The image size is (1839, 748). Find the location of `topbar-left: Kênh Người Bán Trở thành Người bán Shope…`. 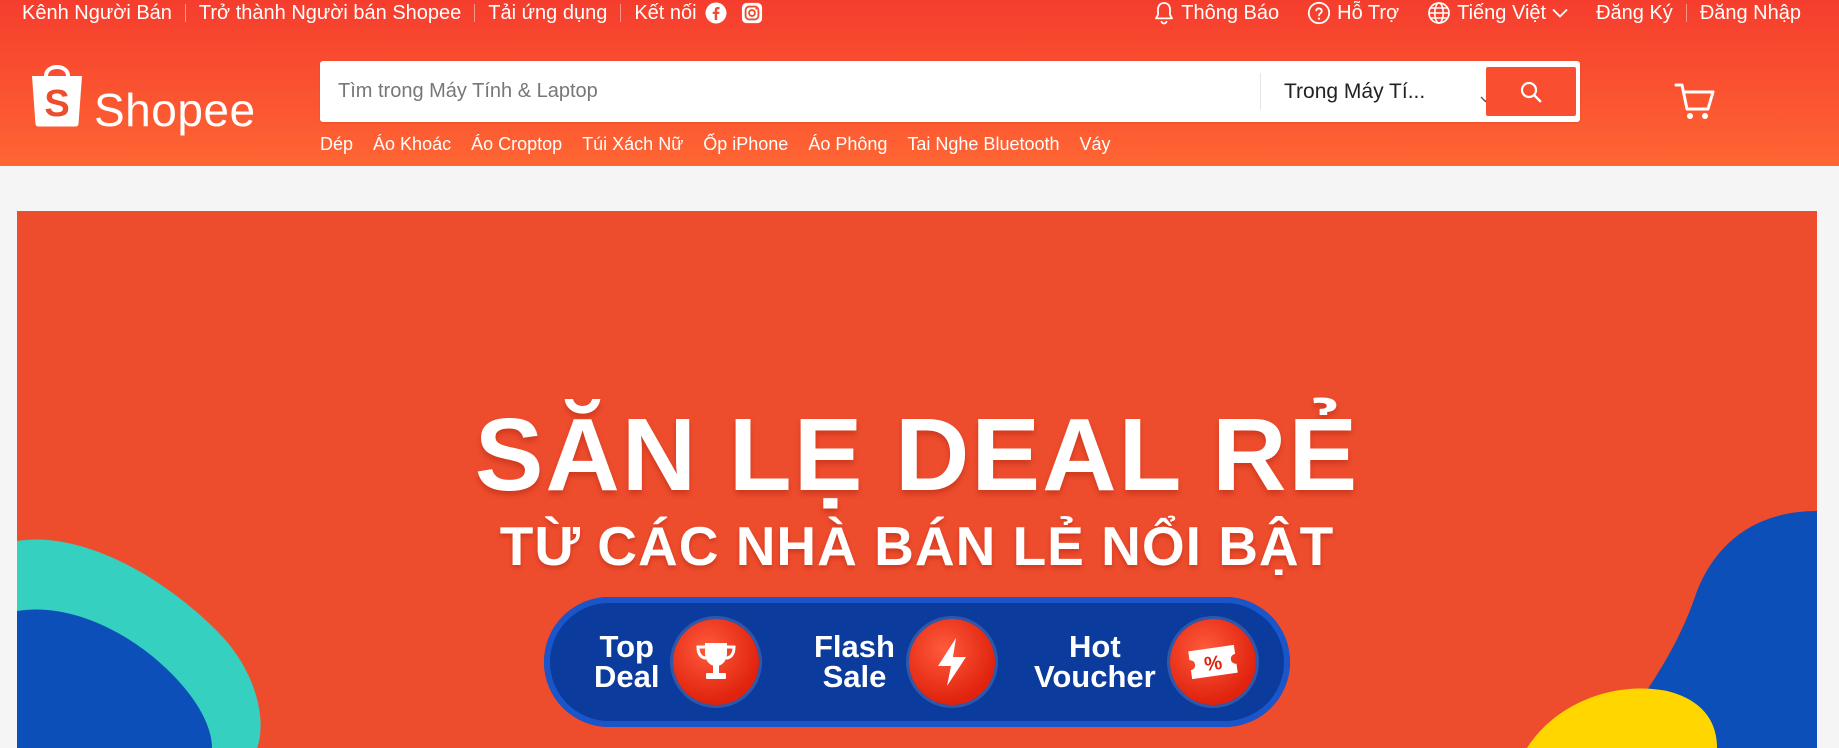

topbar-left: Kênh Người Bán Trở thành Người bán Shope… is located at coordinates (392, 13).